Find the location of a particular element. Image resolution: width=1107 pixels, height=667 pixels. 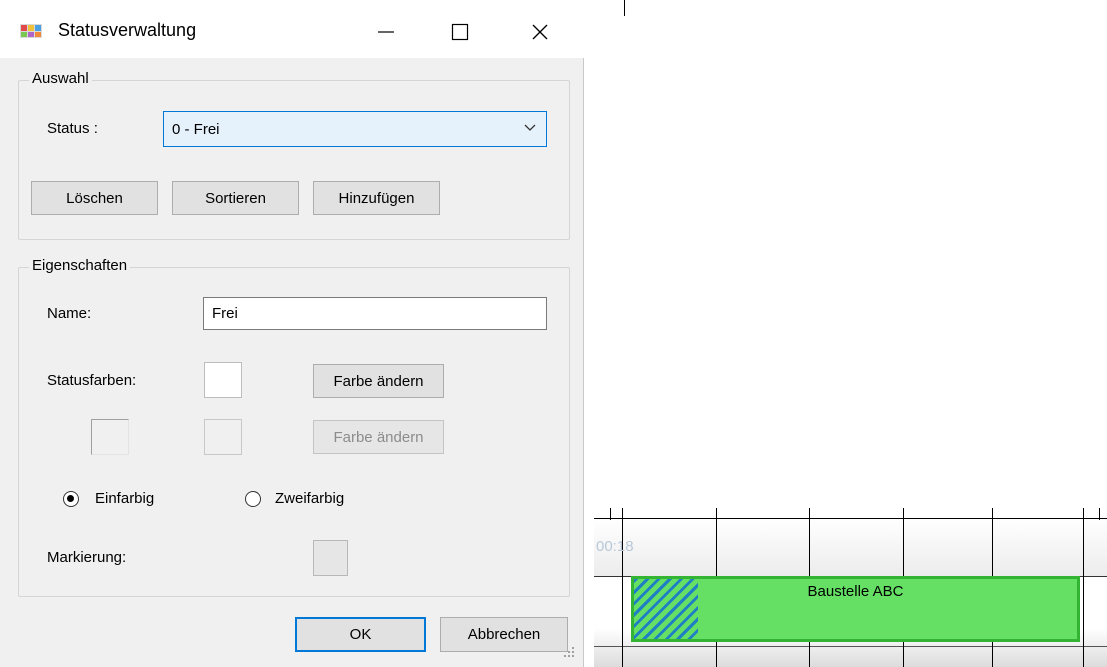

add-button: Hinzufügen is located at coordinates (376, 198).